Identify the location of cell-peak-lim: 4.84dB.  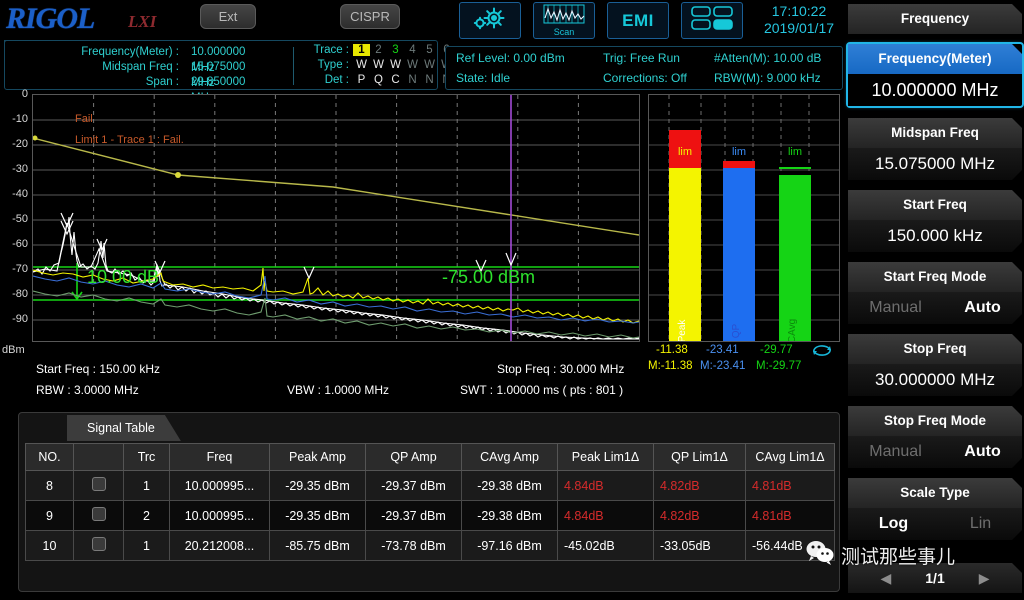
(605, 515).